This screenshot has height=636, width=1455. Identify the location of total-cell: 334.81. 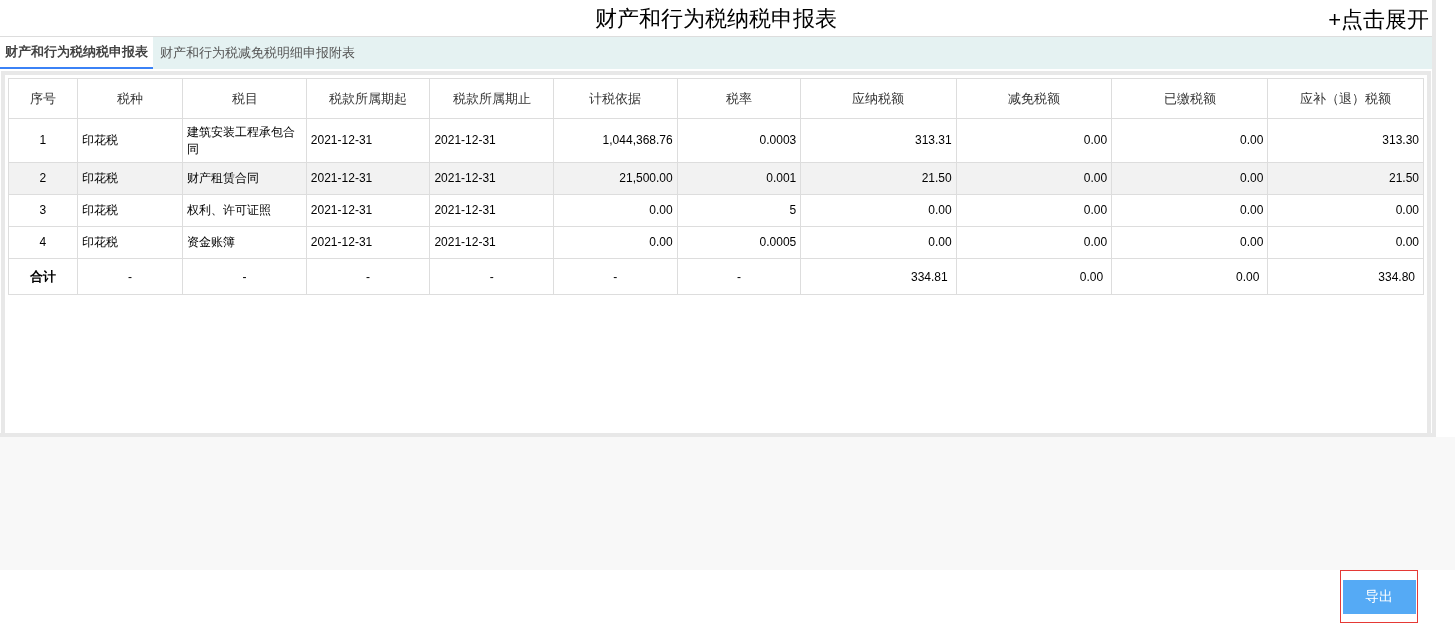
(878, 276).